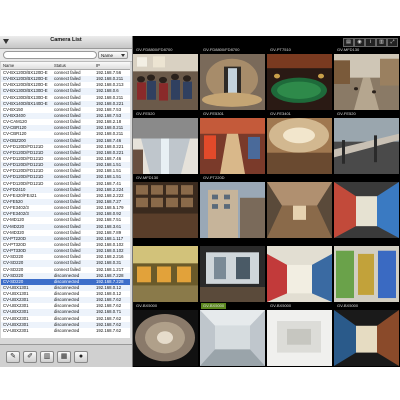 The height and width of the screenshot is (400, 400). I want to click on table-row: CV-UBX2301 disconnected 192.168.7.62, so click(65, 331).